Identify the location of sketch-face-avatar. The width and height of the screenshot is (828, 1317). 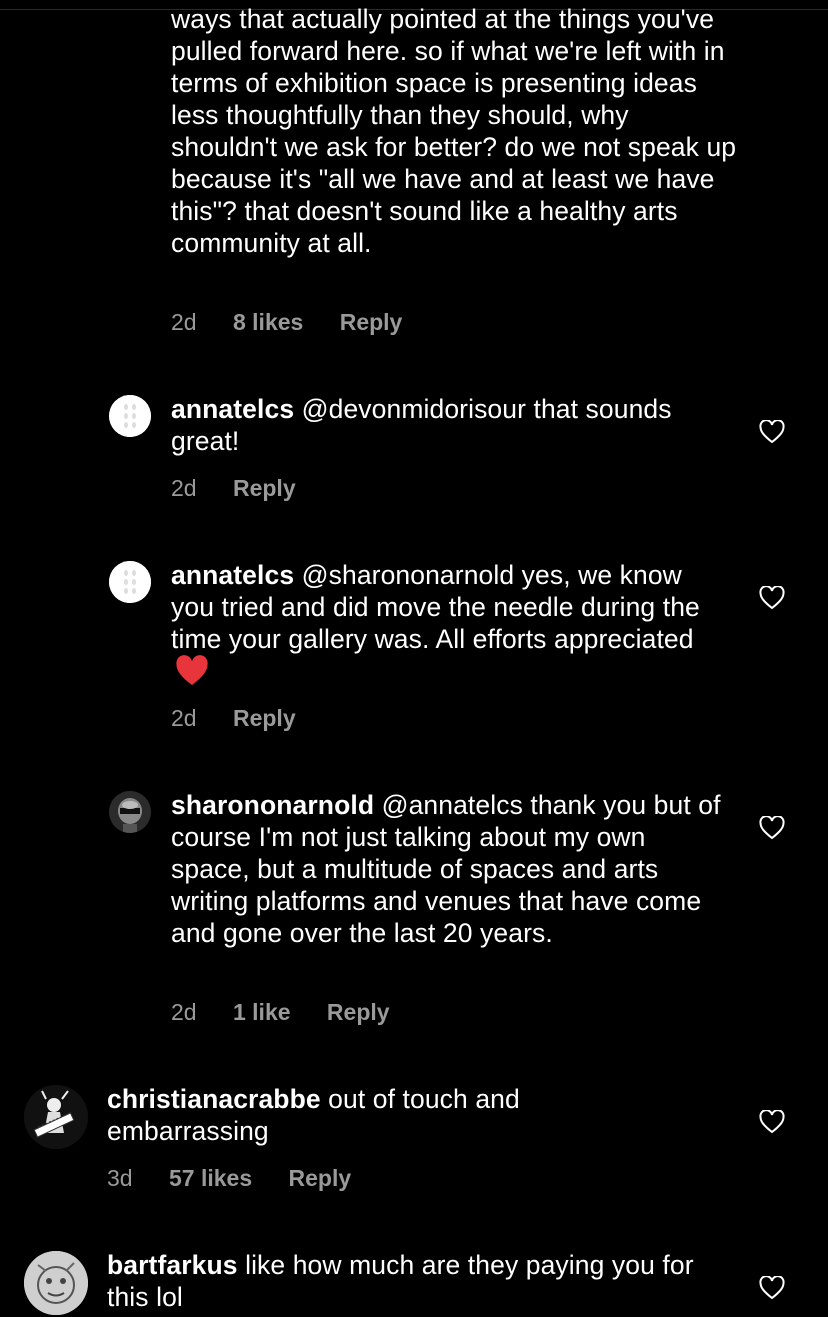
(56, 1283).